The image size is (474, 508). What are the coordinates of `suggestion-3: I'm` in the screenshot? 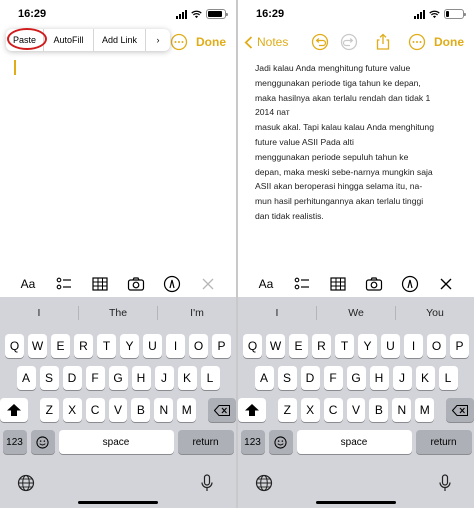 It's located at (197, 313).